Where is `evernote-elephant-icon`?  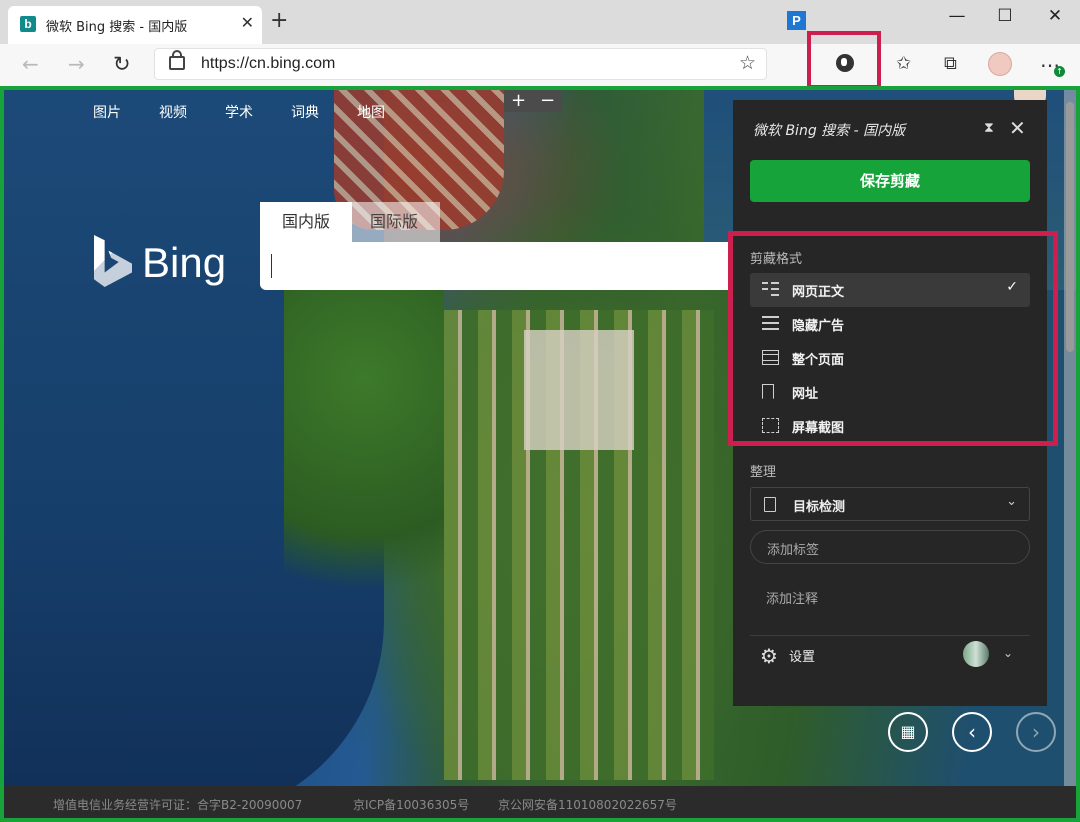 evernote-elephant-icon is located at coordinates (845, 63).